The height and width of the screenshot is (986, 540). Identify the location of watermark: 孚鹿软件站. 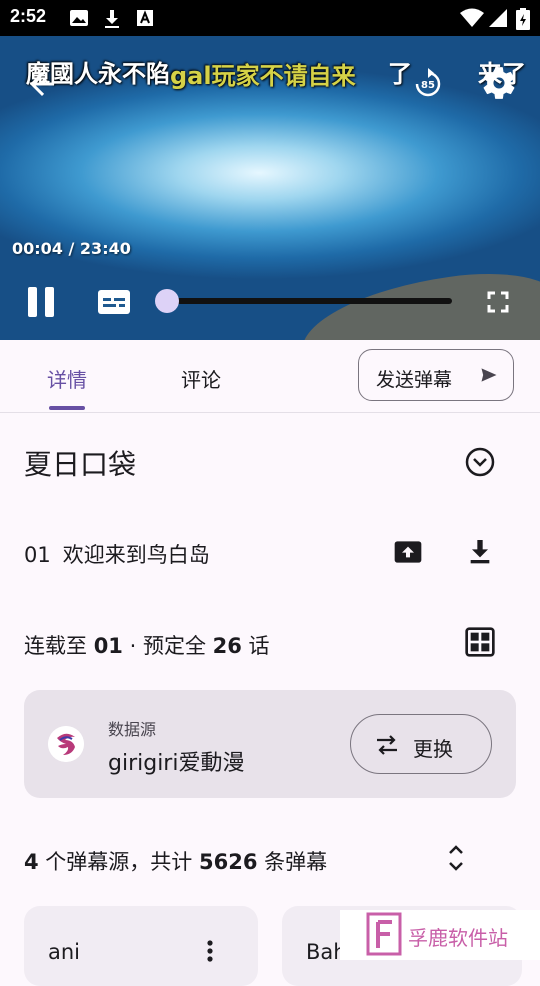
(440, 935).